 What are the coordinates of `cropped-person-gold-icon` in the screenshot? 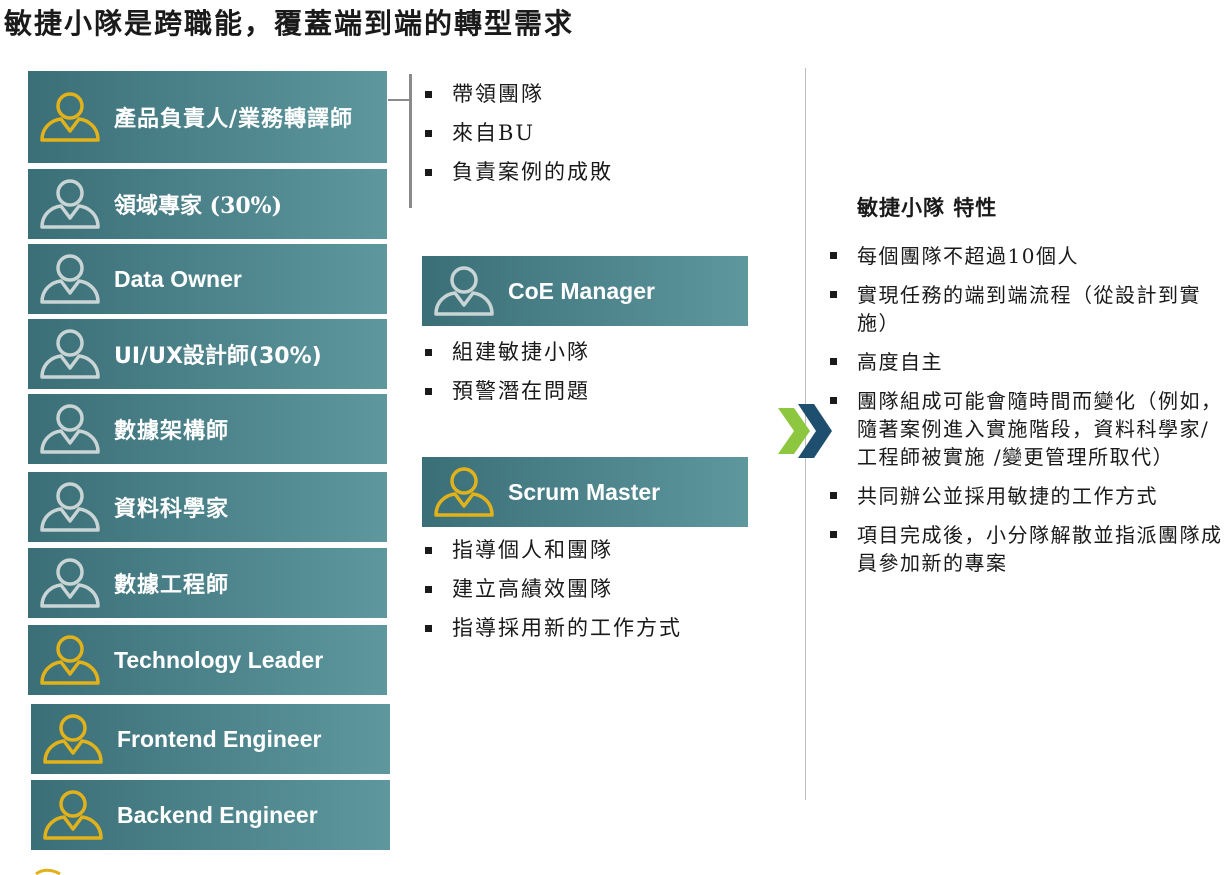 It's located at (48, 871).